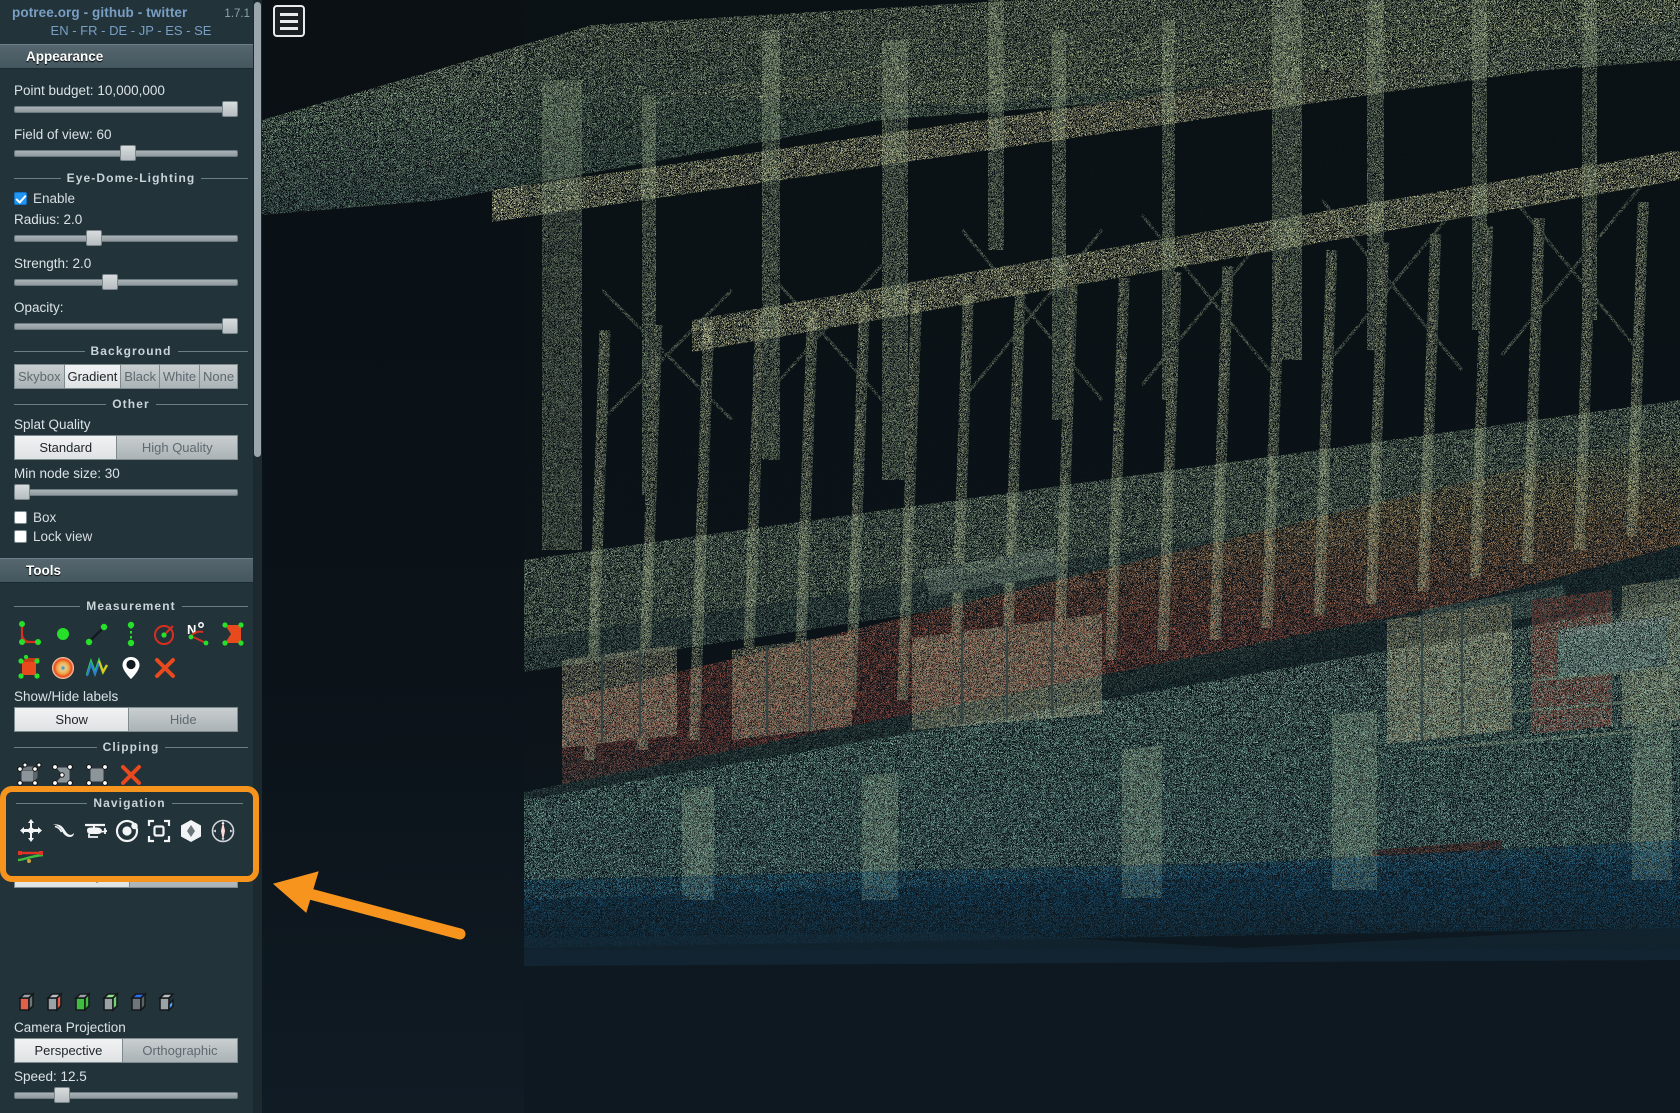 This screenshot has height=1113, width=1680. Describe the element at coordinates (71, 719) in the screenshot. I see `labels-show-button: Show` at that location.